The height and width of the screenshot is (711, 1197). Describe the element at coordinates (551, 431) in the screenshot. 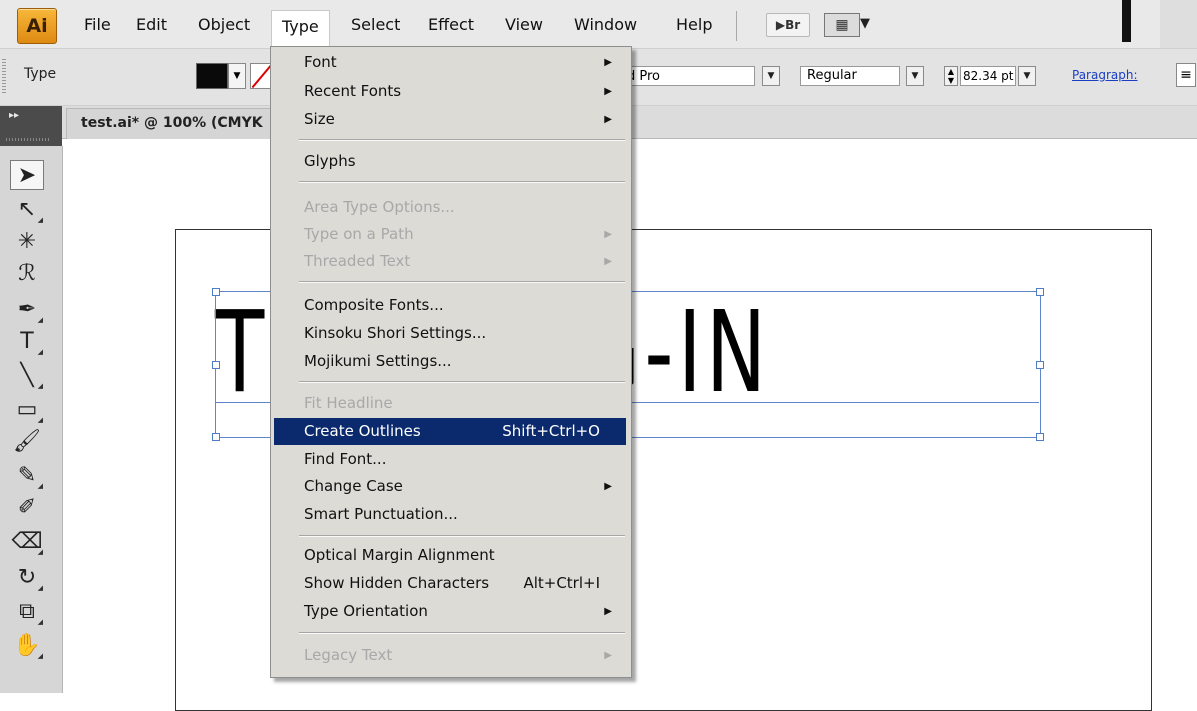

I see `shortcut-label: Shift+Ctrl+O` at that location.